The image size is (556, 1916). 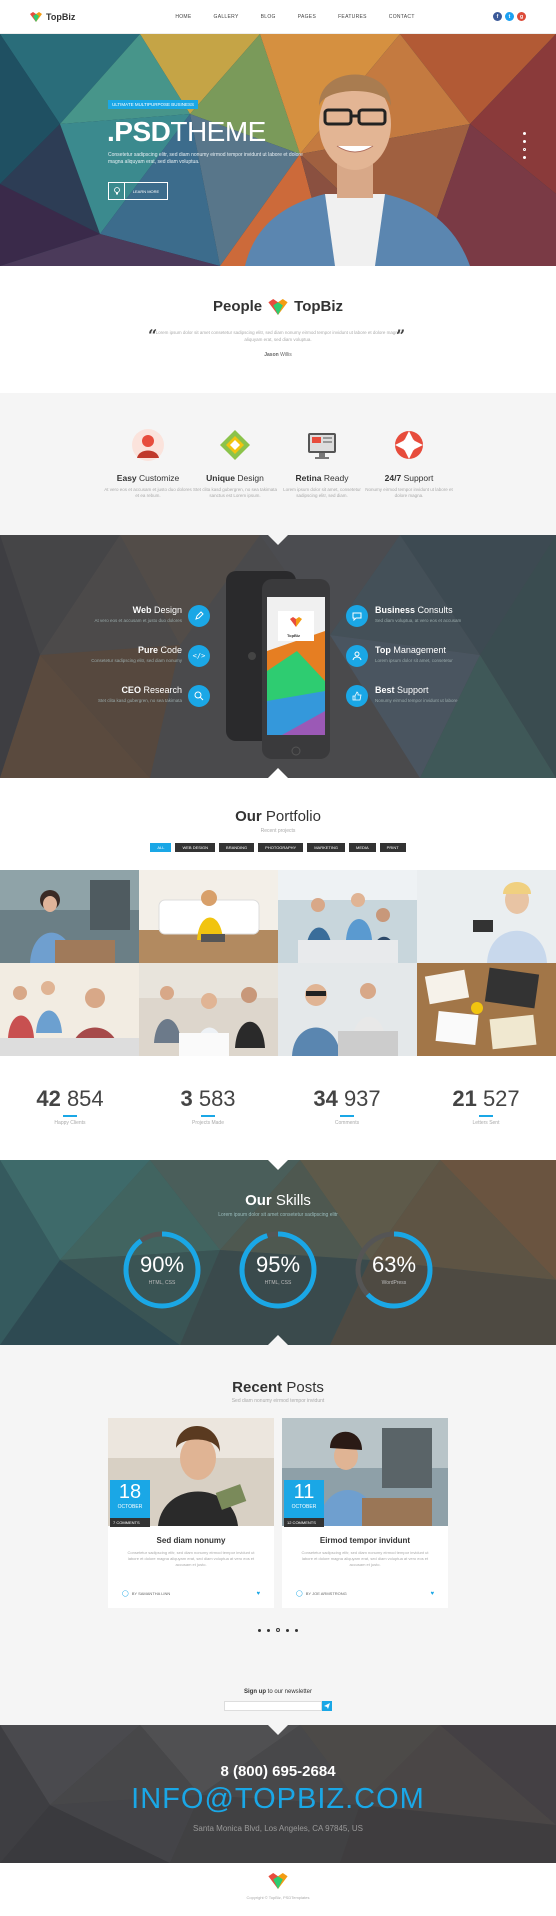 What do you see at coordinates (167, 610) in the screenshot?
I see `service-title-rest: Design` at bounding box center [167, 610].